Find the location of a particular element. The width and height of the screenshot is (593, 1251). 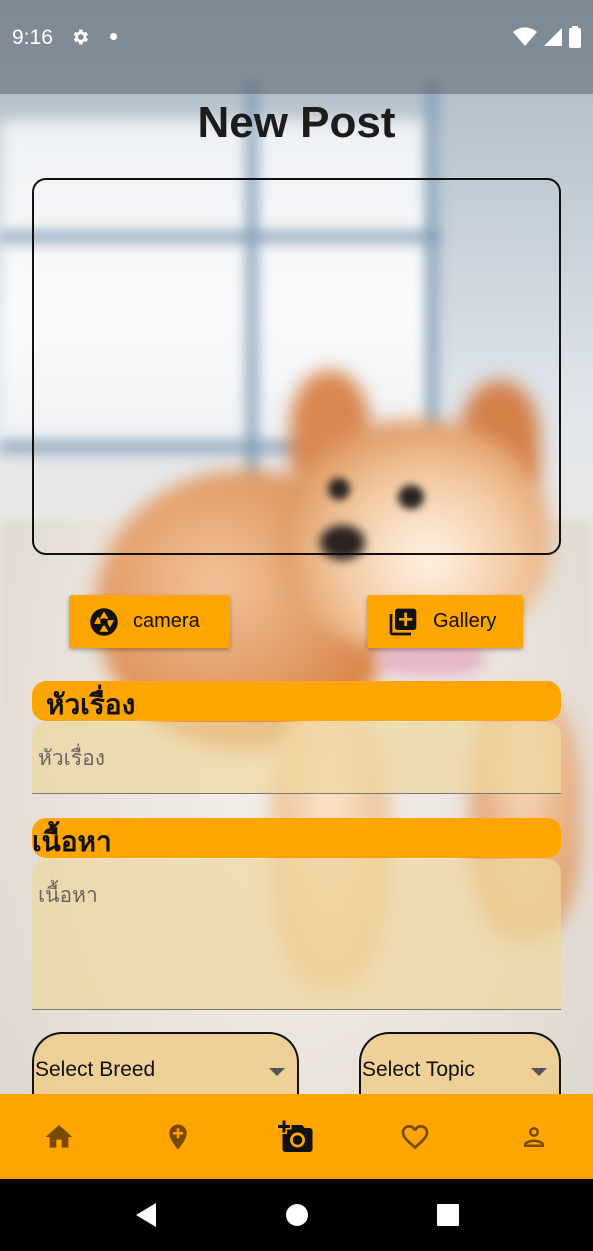

nav-favorites is located at coordinates (415, 1137).